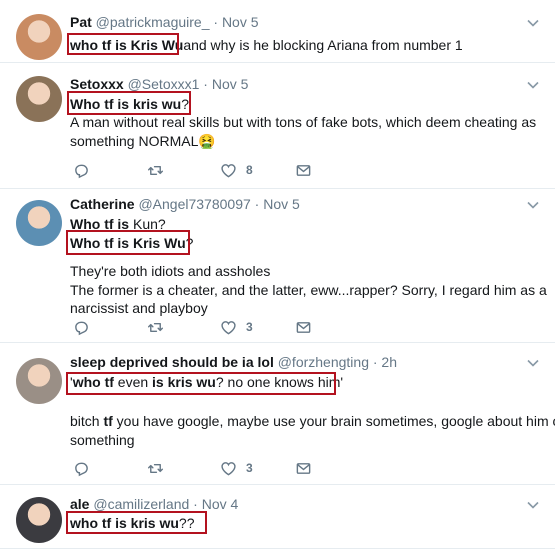  I want to click on tweet-date: · Nov 4, so click(215, 504).